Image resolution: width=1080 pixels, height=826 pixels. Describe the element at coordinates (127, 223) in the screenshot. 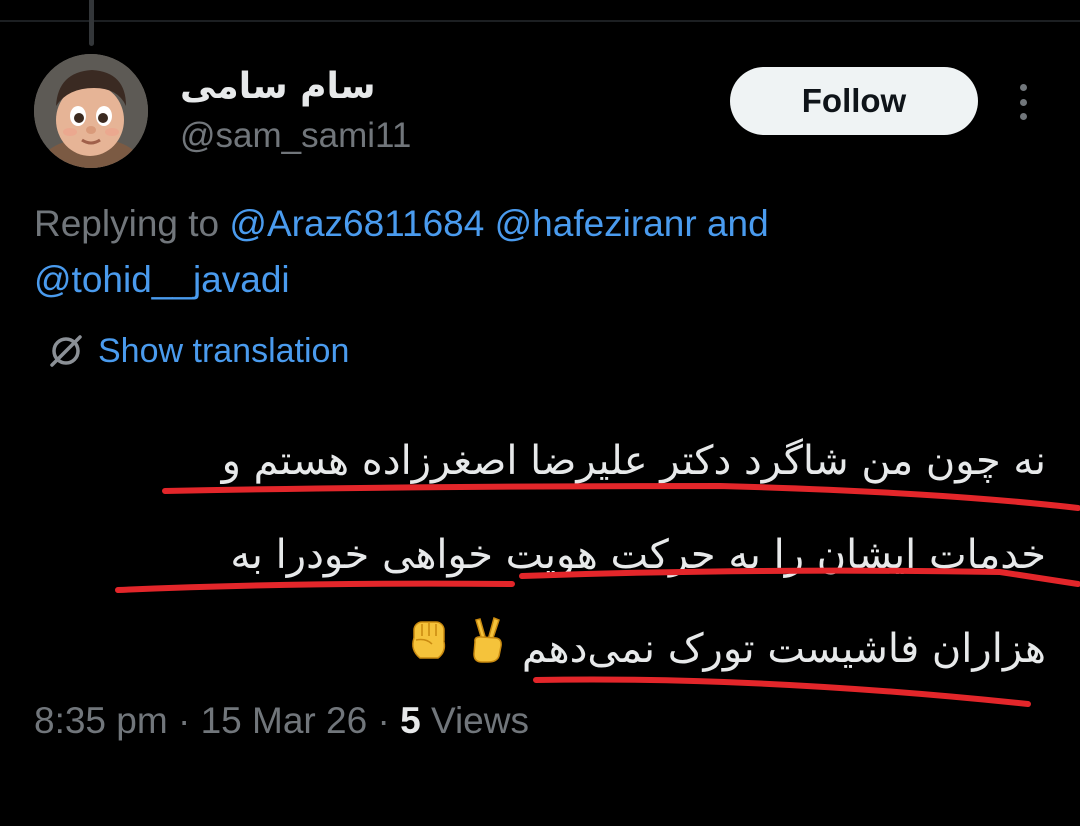

I see `replying-prefix: Replying to` at that location.